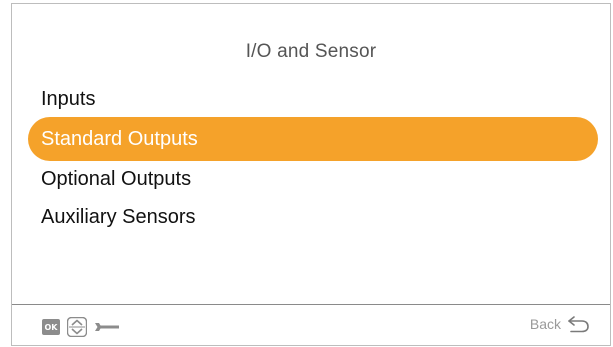  What do you see at coordinates (77, 327) in the screenshot?
I see `up-down-arrows-icon` at bounding box center [77, 327].